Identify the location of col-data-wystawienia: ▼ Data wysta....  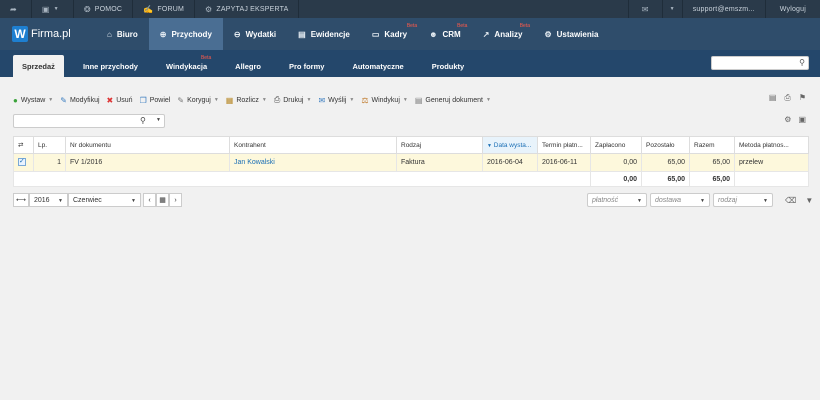
(510, 145).